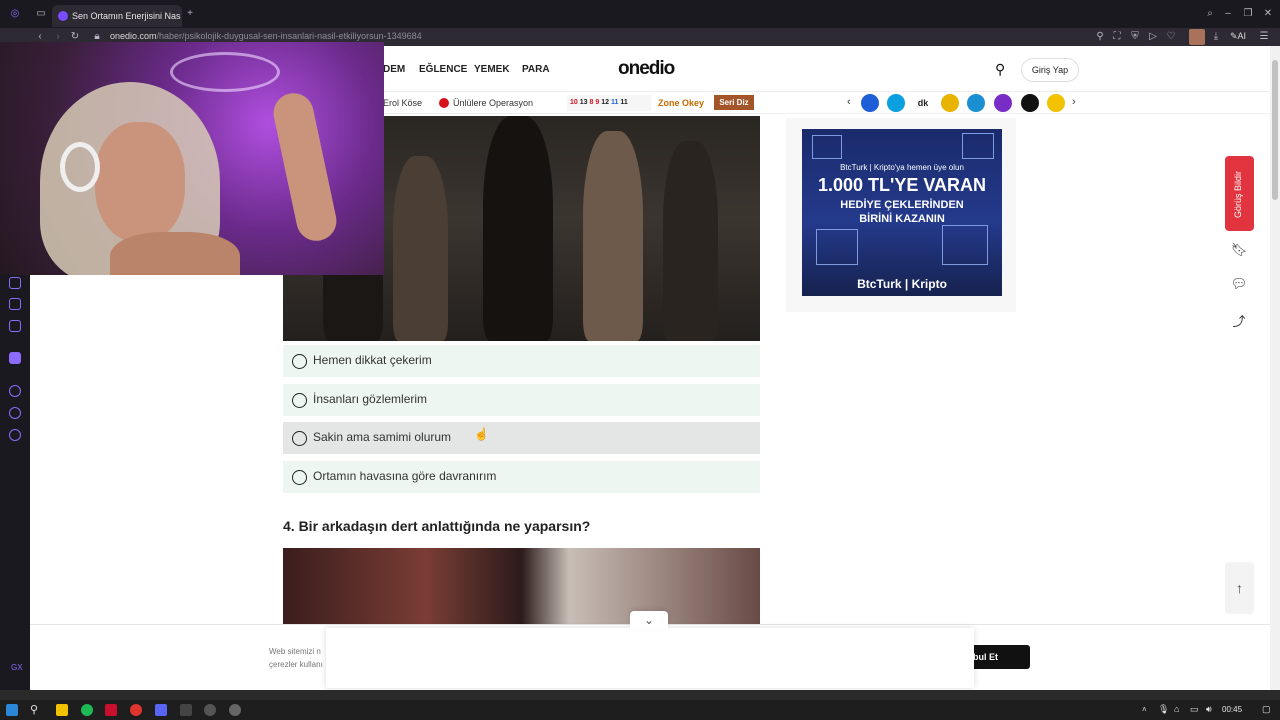  What do you see at coordinates (15, 326) in the screenshot?
I see `sidebar-messenger-icon` at bounding box center [15, 326].